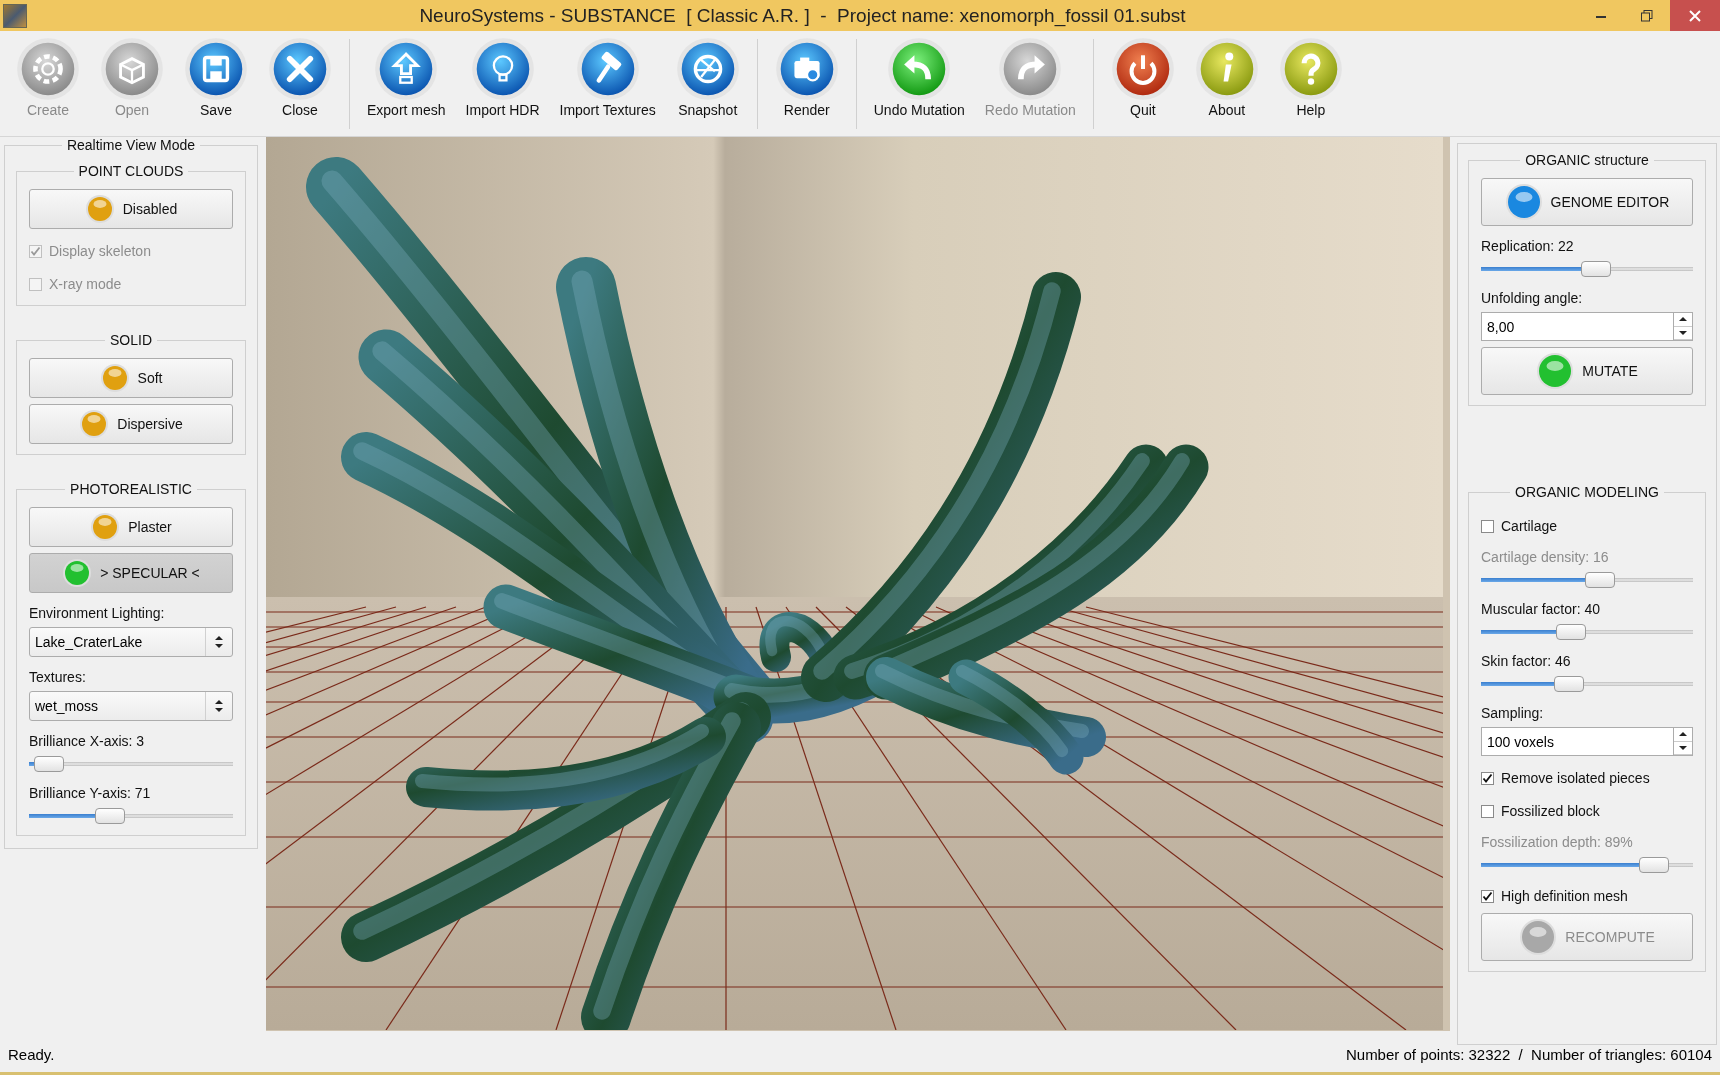  What do you see at coordinates (300, 69) in the screenshot?
I see `cross-icon` at bounding box center [300, 69].